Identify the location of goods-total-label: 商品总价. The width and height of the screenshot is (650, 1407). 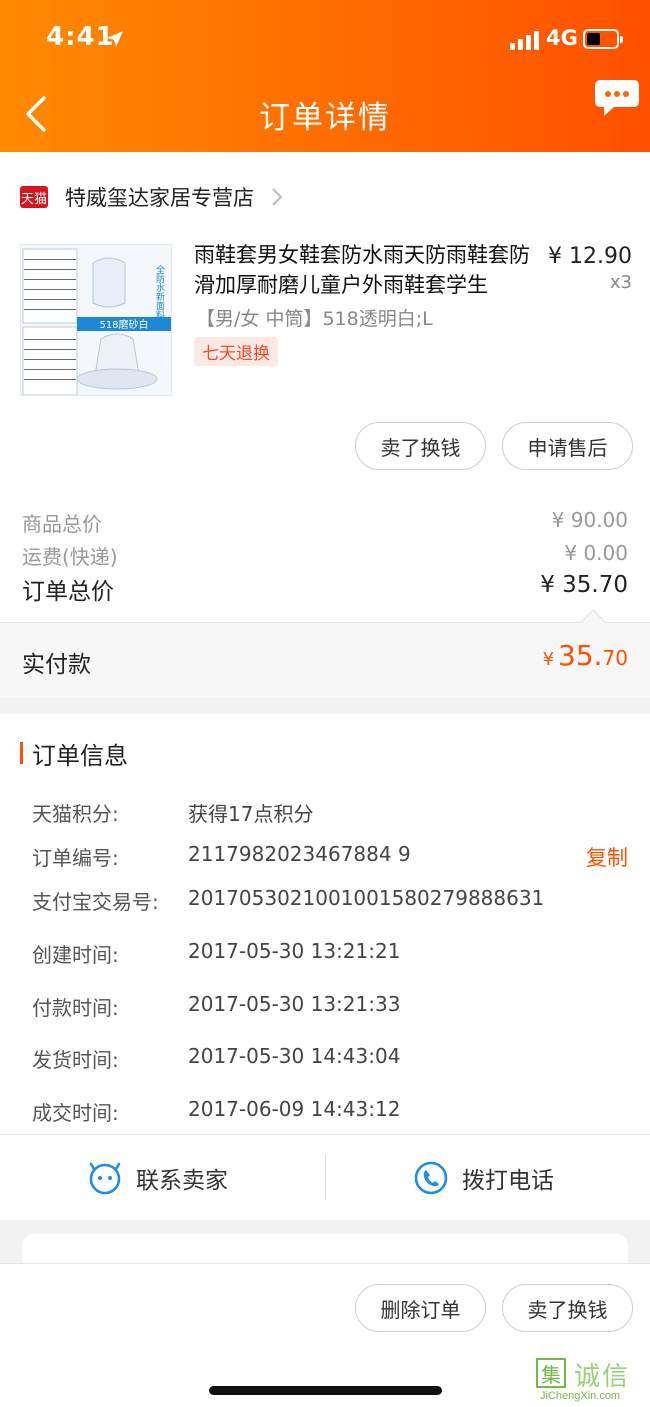
(62, 524).